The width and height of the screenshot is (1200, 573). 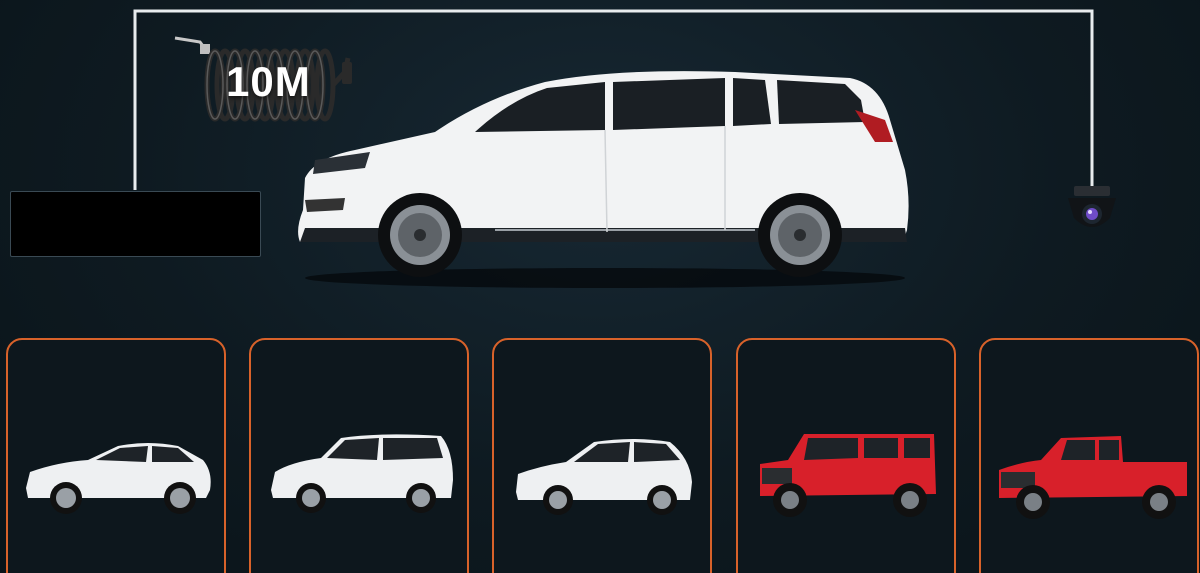 What do you see at coordinates (118, 478) in the screenshot?
I see `white-suv-image` at bounding box center [118, 478].